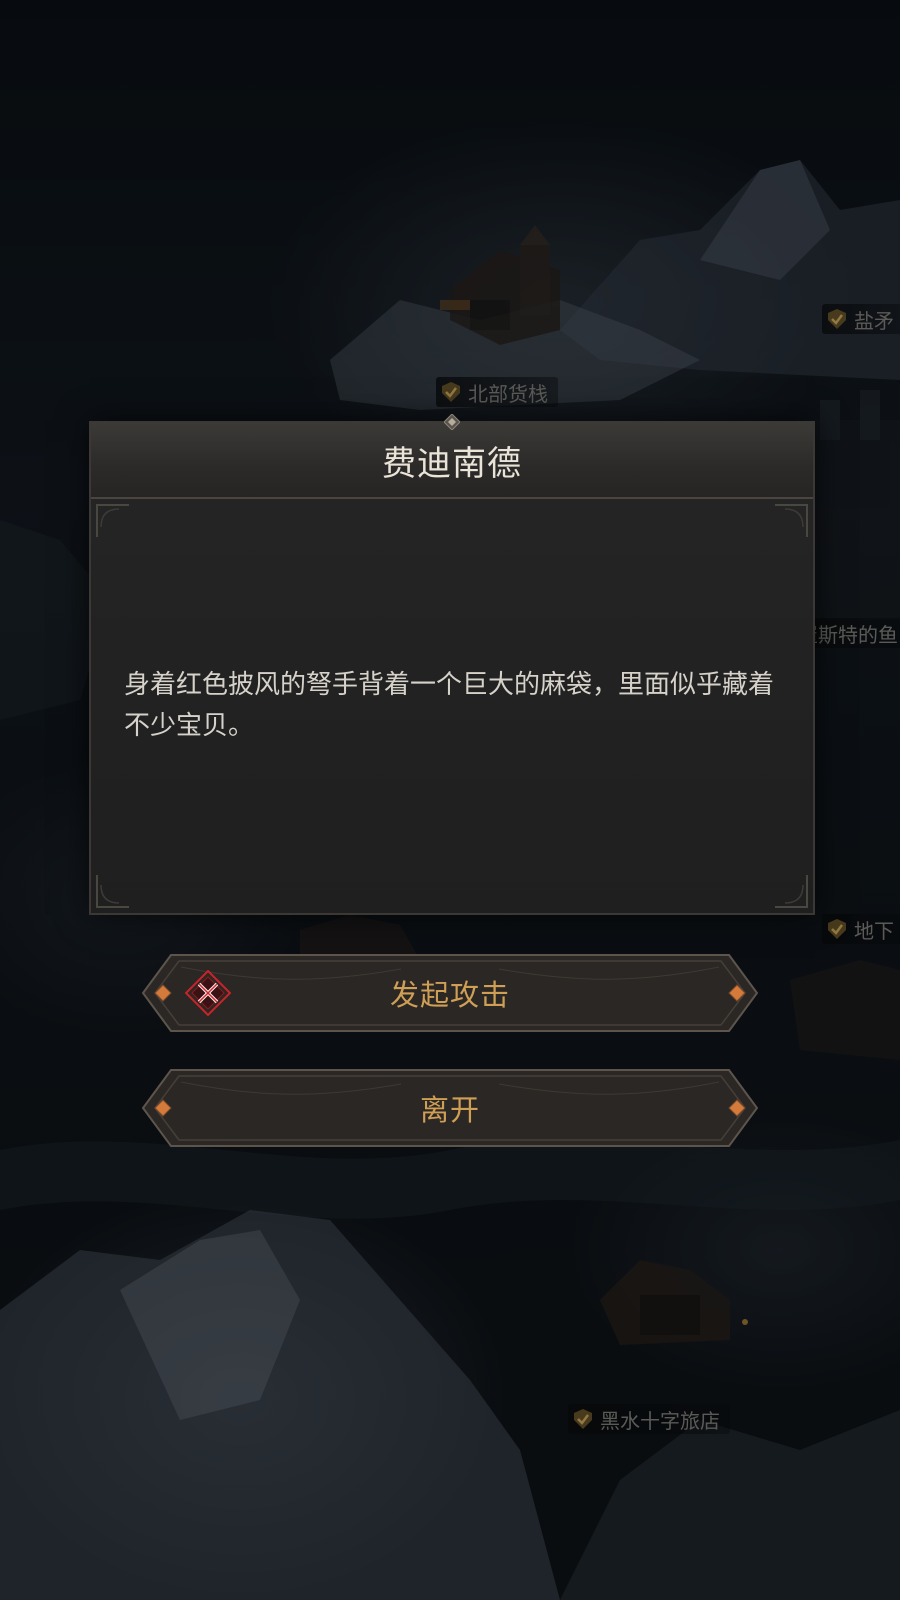 The height and width of the screenshot is (1600, 900). I want to click on dialog-title: 费迪南德, so click(452, 463).